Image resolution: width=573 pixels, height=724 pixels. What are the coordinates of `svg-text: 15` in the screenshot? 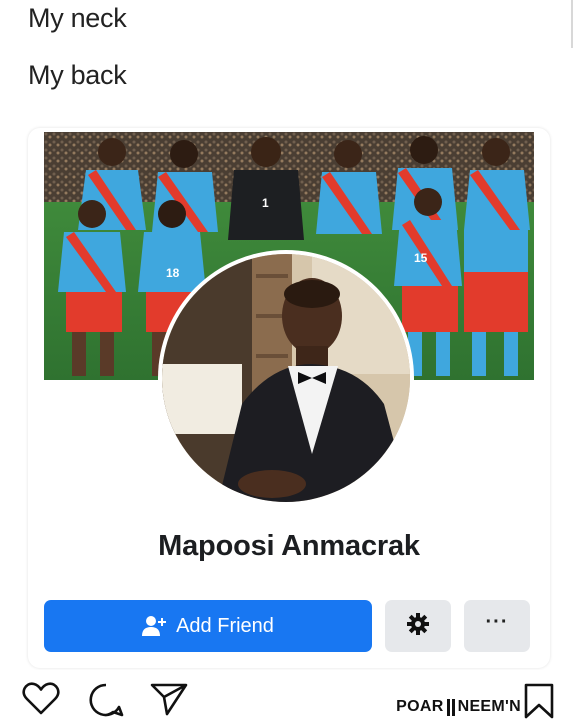 It's located at (421, 258).